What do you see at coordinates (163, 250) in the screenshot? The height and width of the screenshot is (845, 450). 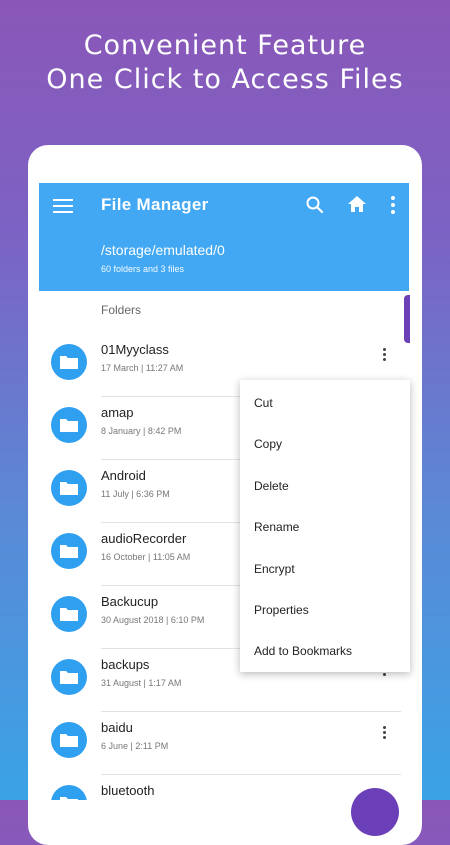 I see `current-path: /storage/emulated/0` at bounding box center [163, 250].